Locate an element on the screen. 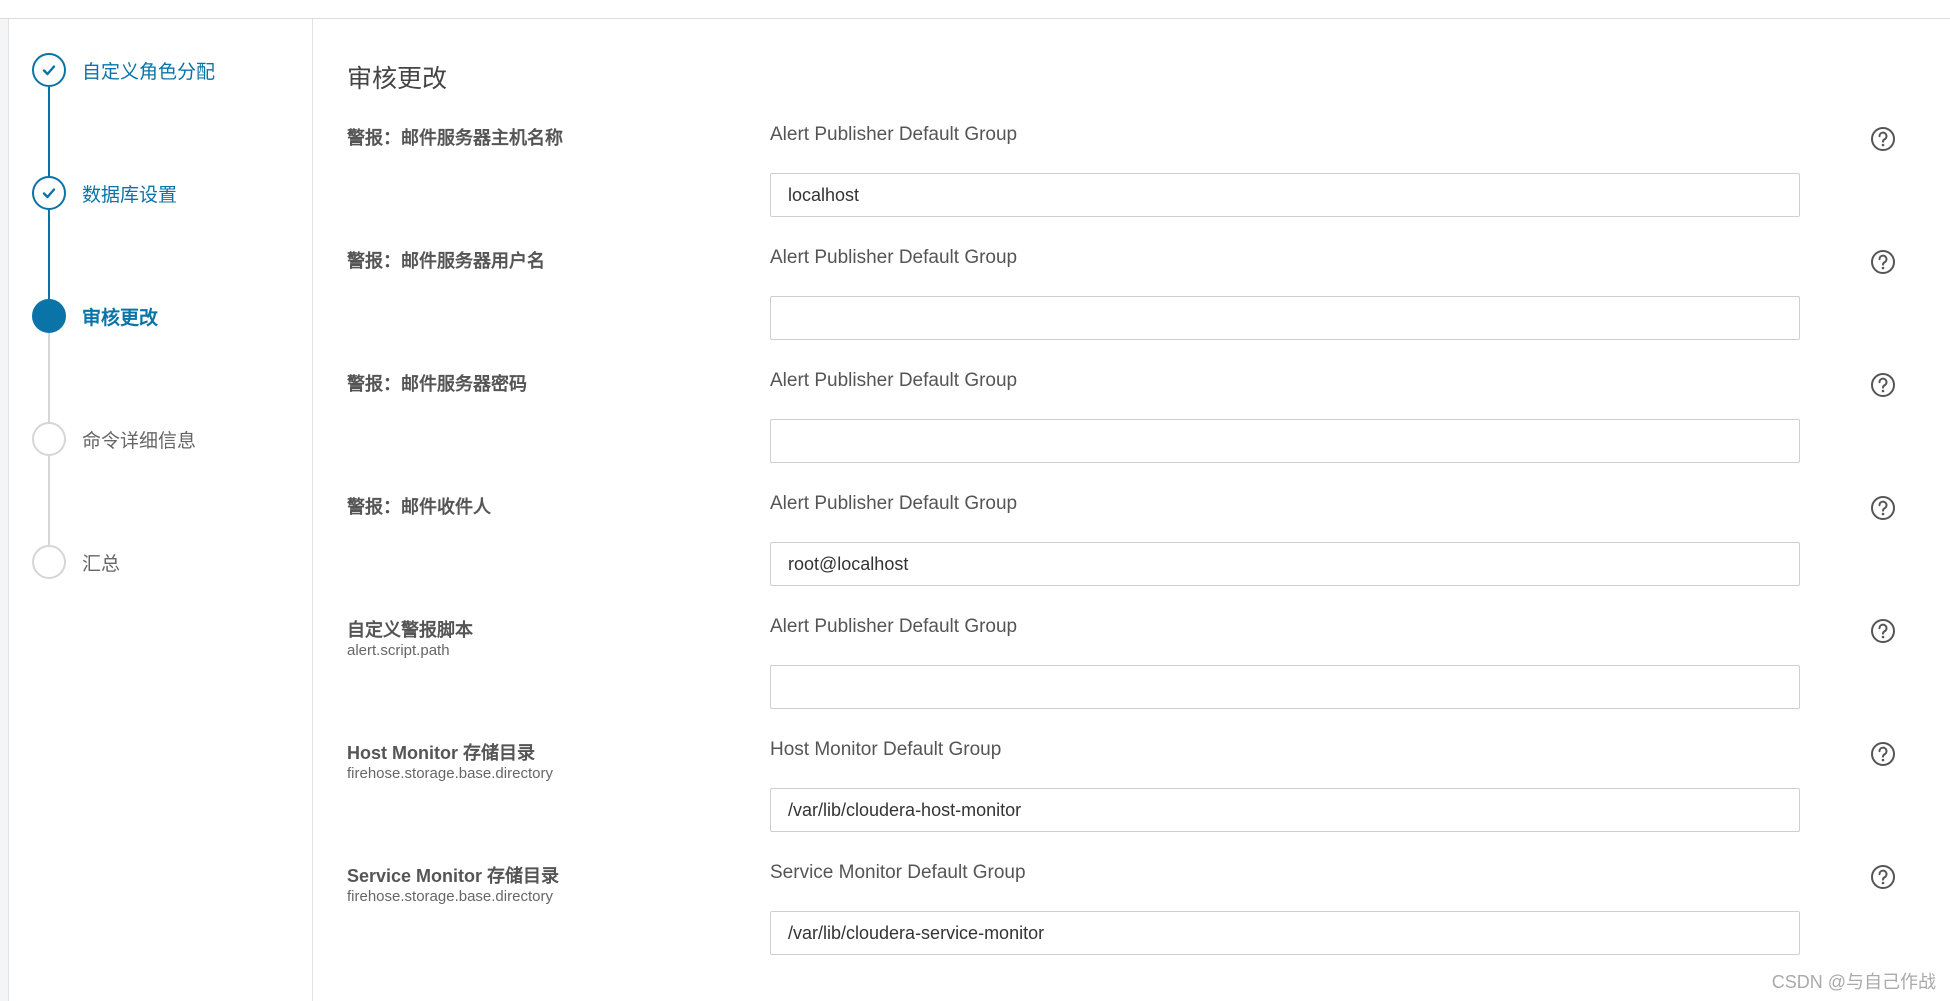 The width and height of the screenshot is (1950, 1001). service-monitor-storage-dir-input is located at coordinates (1285, 933).